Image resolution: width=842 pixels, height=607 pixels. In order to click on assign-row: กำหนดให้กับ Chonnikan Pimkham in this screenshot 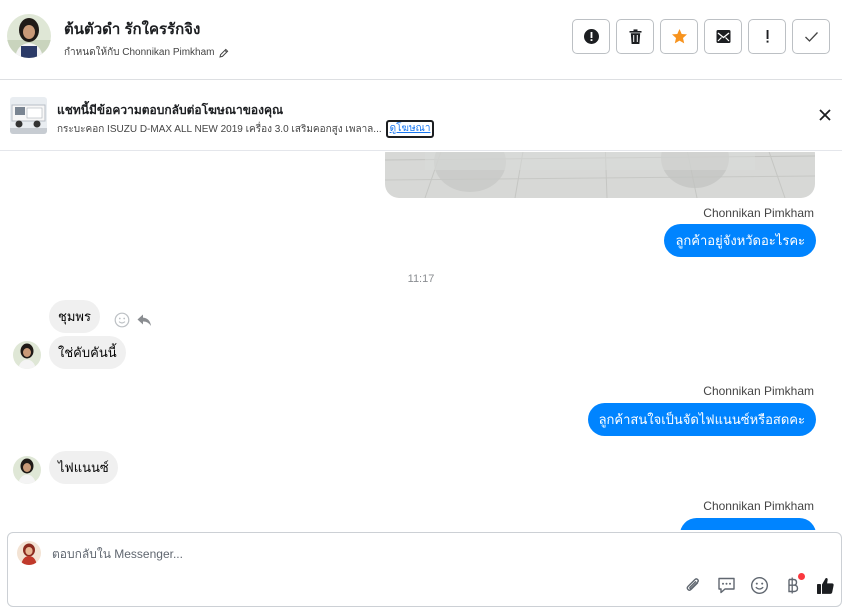, I will do `click(146, 52)`.